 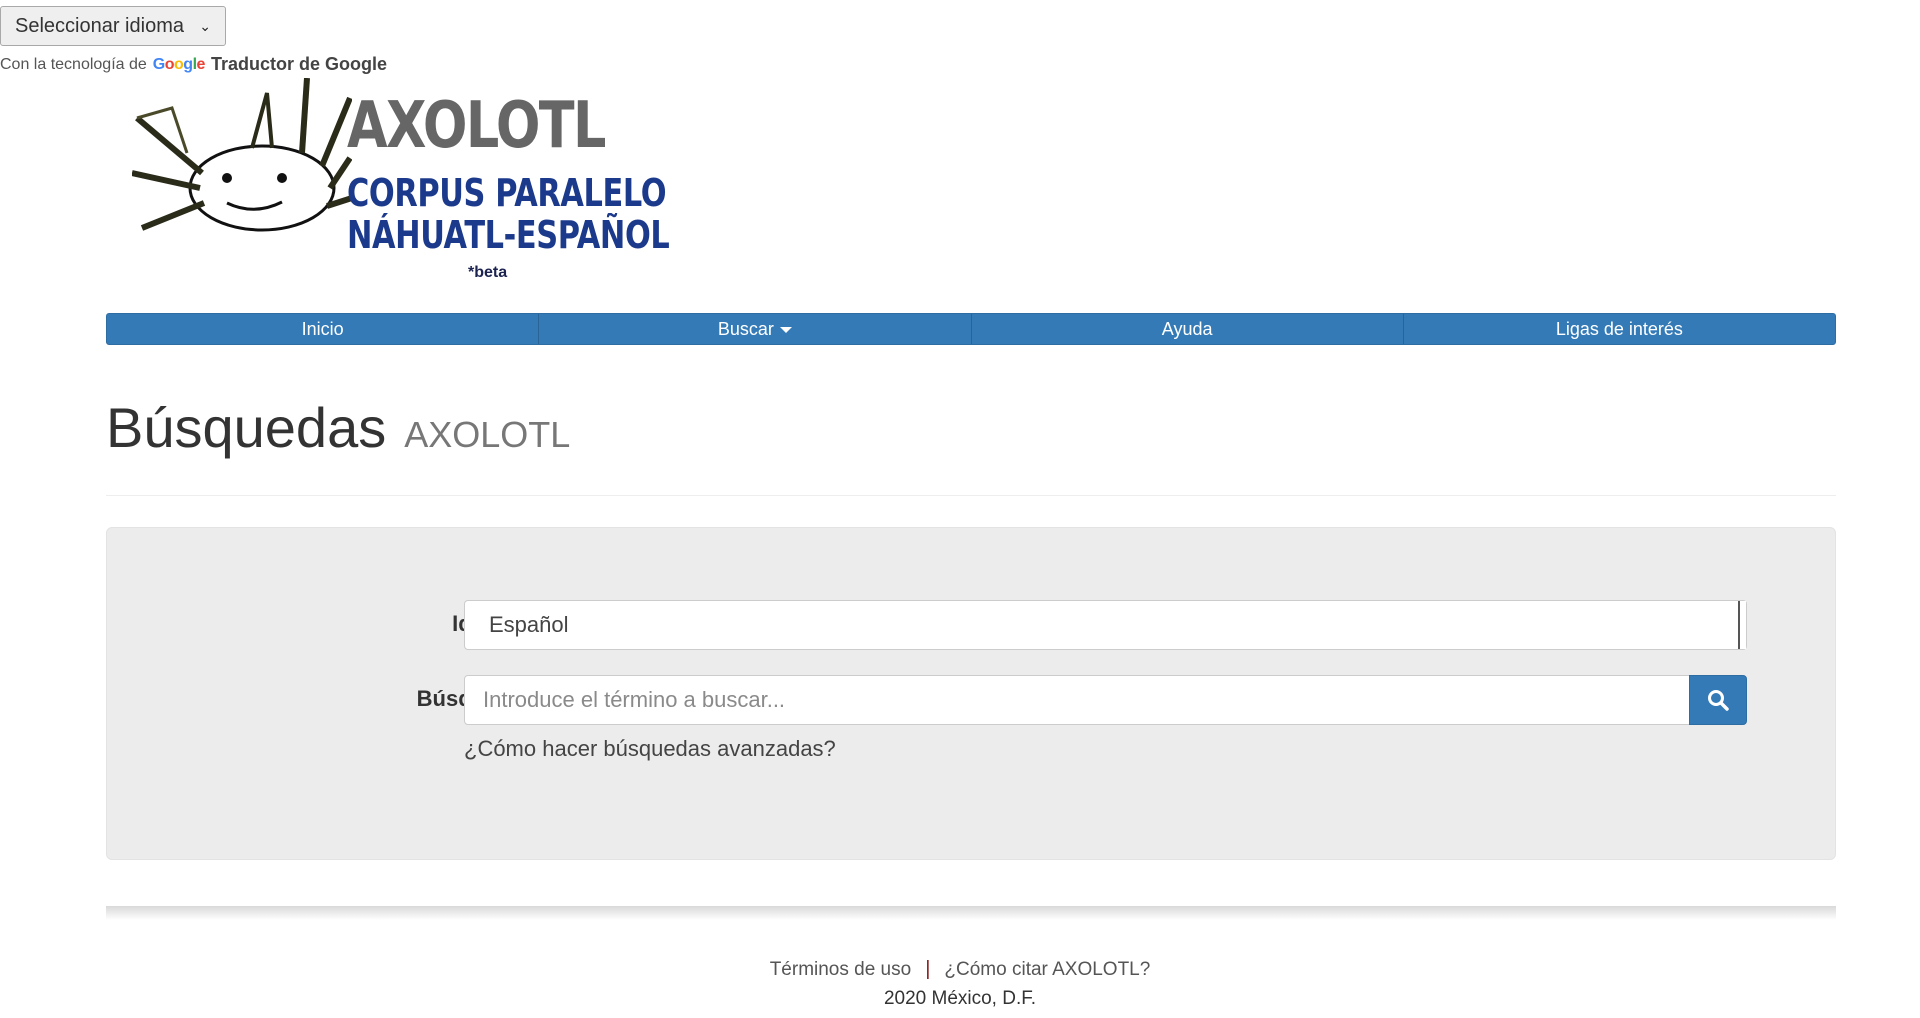 I want to click on main-navbar: Inicio Buscar Ayuda Ligas de interés, so click(x=971, y=329).